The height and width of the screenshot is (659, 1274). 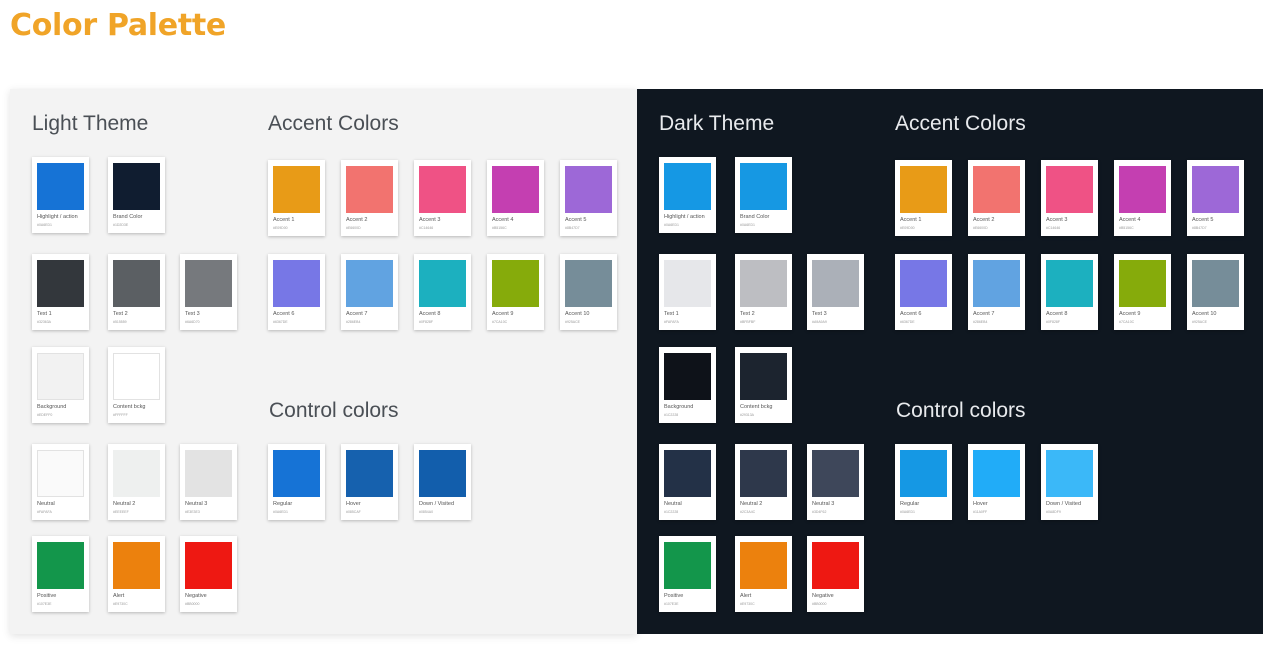 I want to click on swatch-name: Accent 1, so click(x=911, y=220).